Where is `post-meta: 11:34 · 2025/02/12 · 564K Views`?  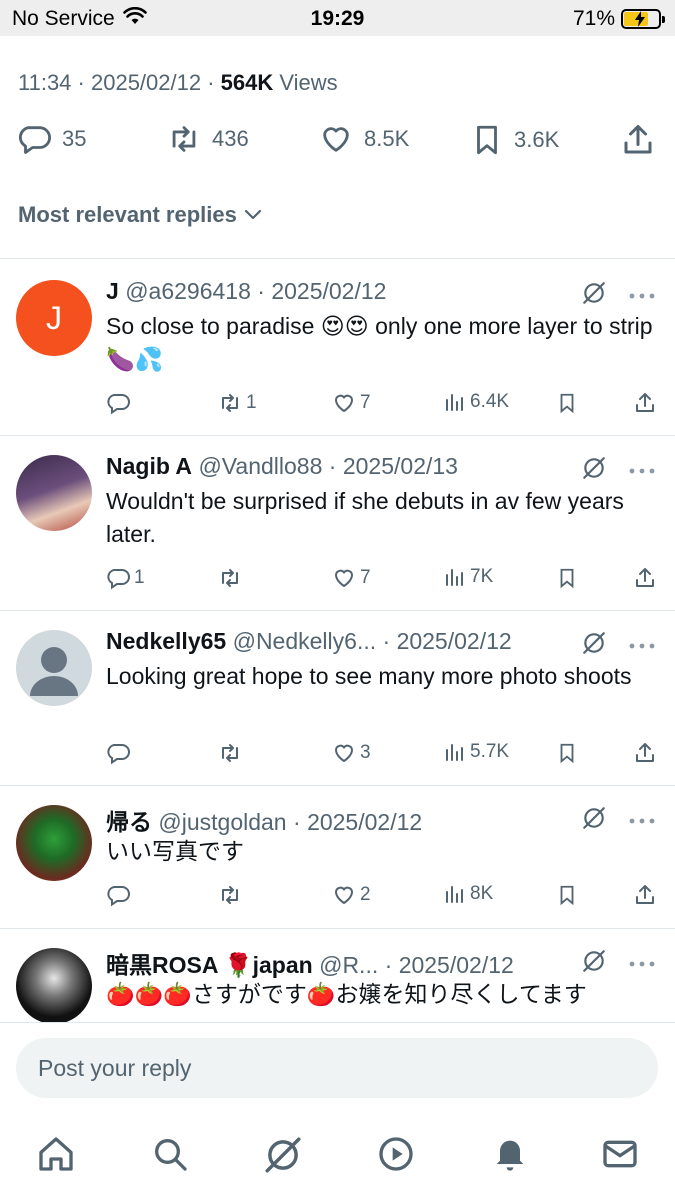 post-meta: 11:34 · 2025/02/12 · 564K Views is located at coordinates (178, 82).